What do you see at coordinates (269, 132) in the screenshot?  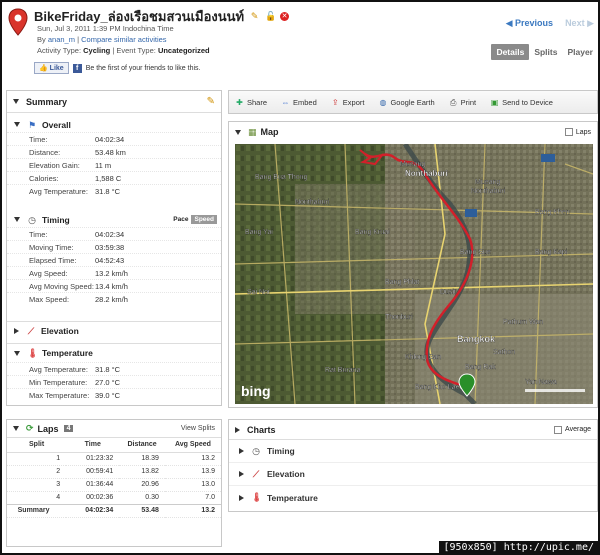 I see `map-title: Map` at bounding box center [269, 132].